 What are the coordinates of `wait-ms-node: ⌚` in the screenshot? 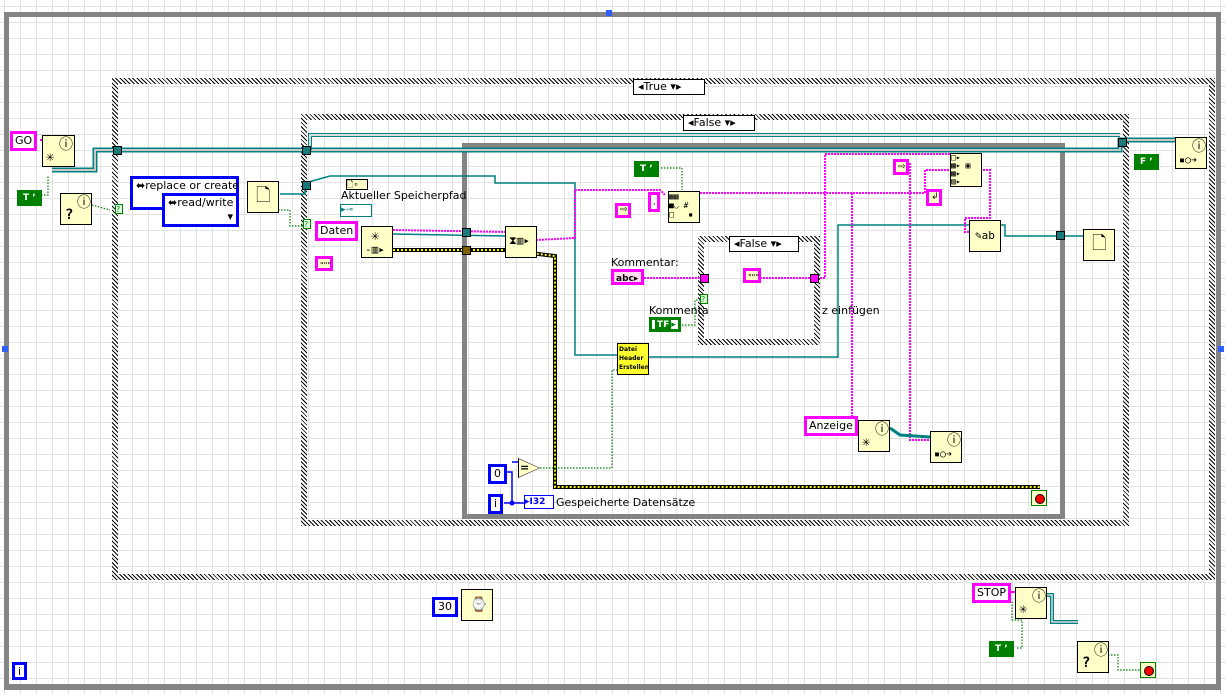 It's located at (477, 605).